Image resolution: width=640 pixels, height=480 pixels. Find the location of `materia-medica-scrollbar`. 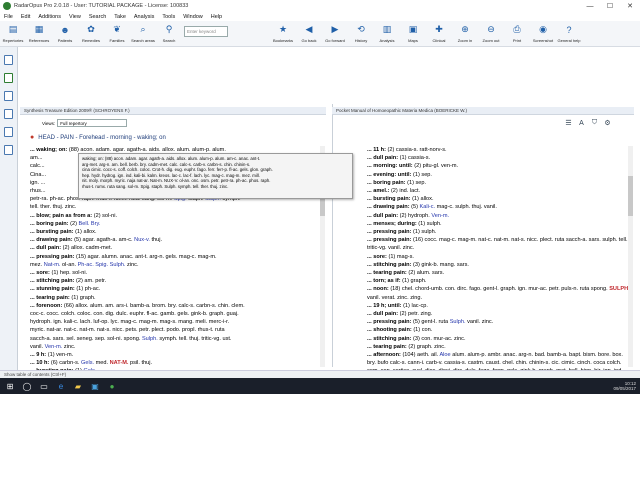

materia-medica-scrollbar is located at coordinates (630, 256).